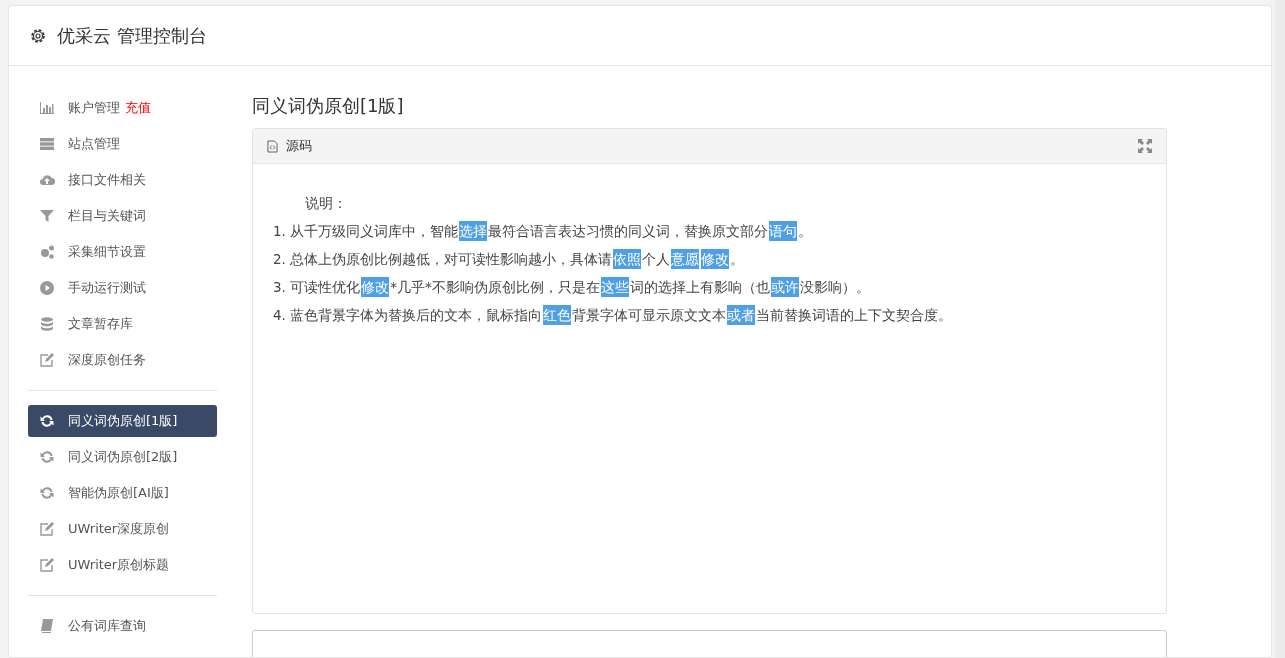  Describe the element at coordinates (132, 35) in the screenshot. I see `app-title: 优采云 管理控制台` at that location.